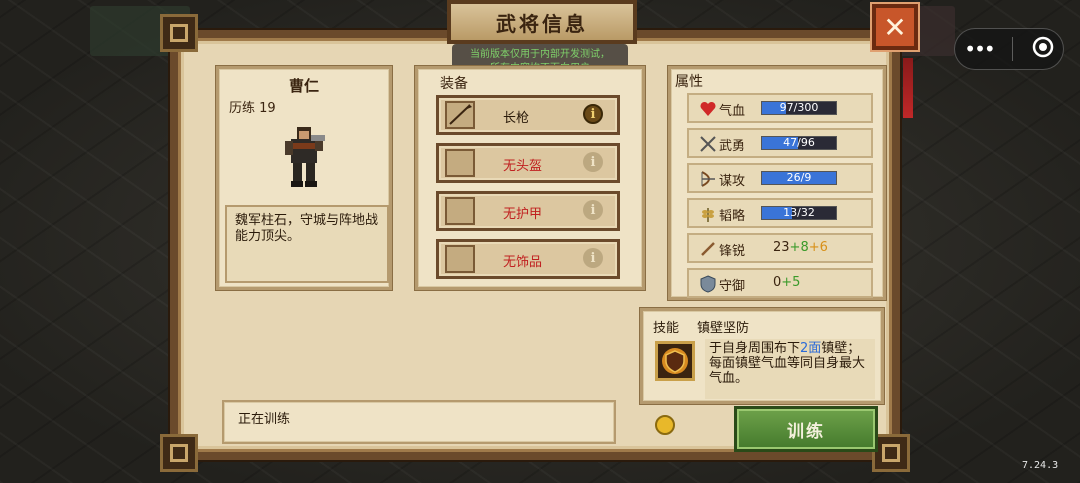  I want to click on sharp-bonus-2: +6, so click(818, 247).